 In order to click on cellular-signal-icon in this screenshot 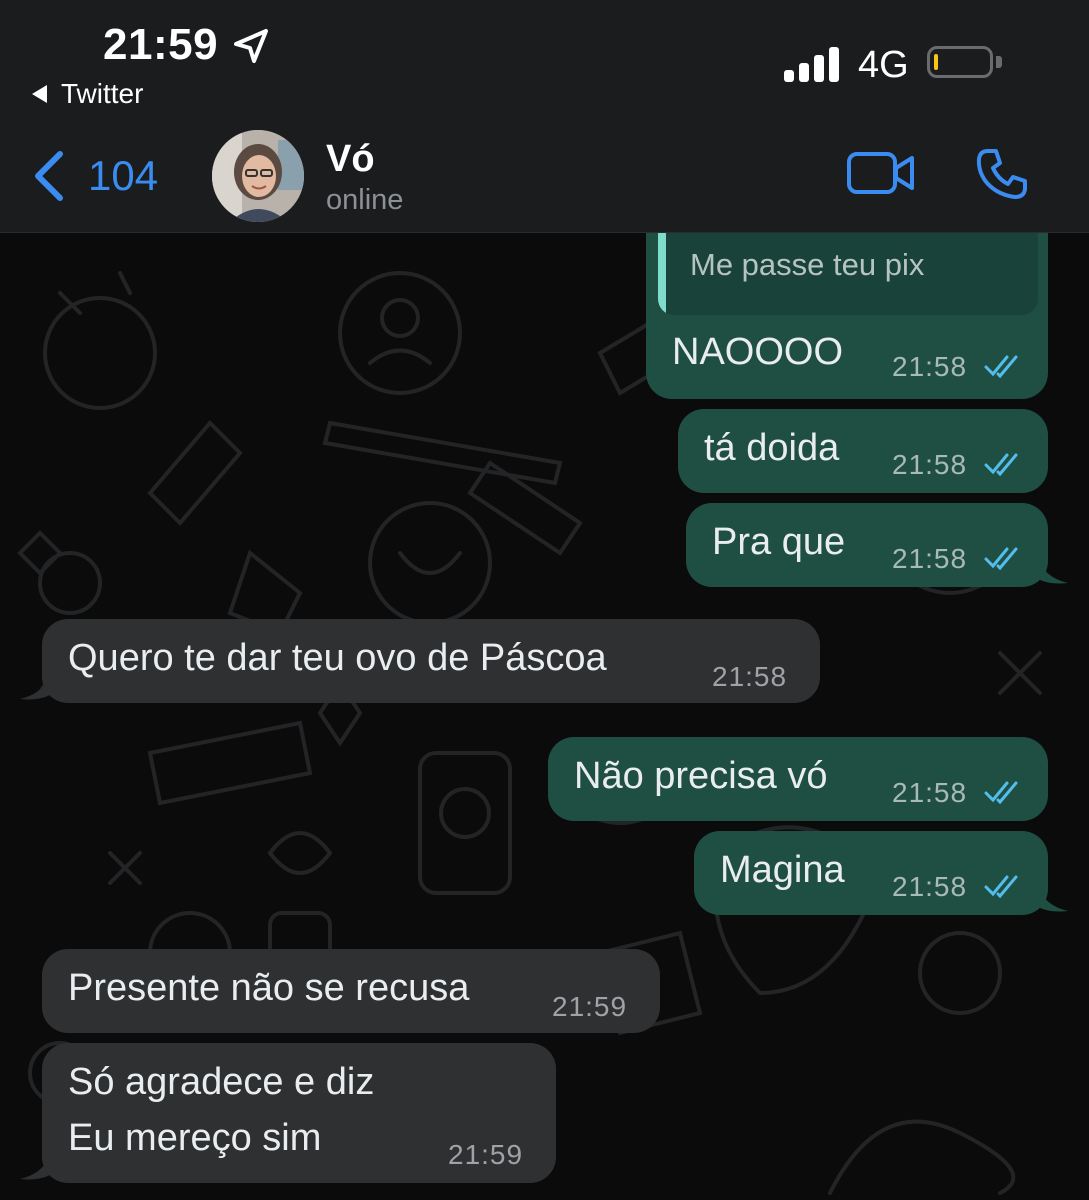, I will do `click(811, 64)`.